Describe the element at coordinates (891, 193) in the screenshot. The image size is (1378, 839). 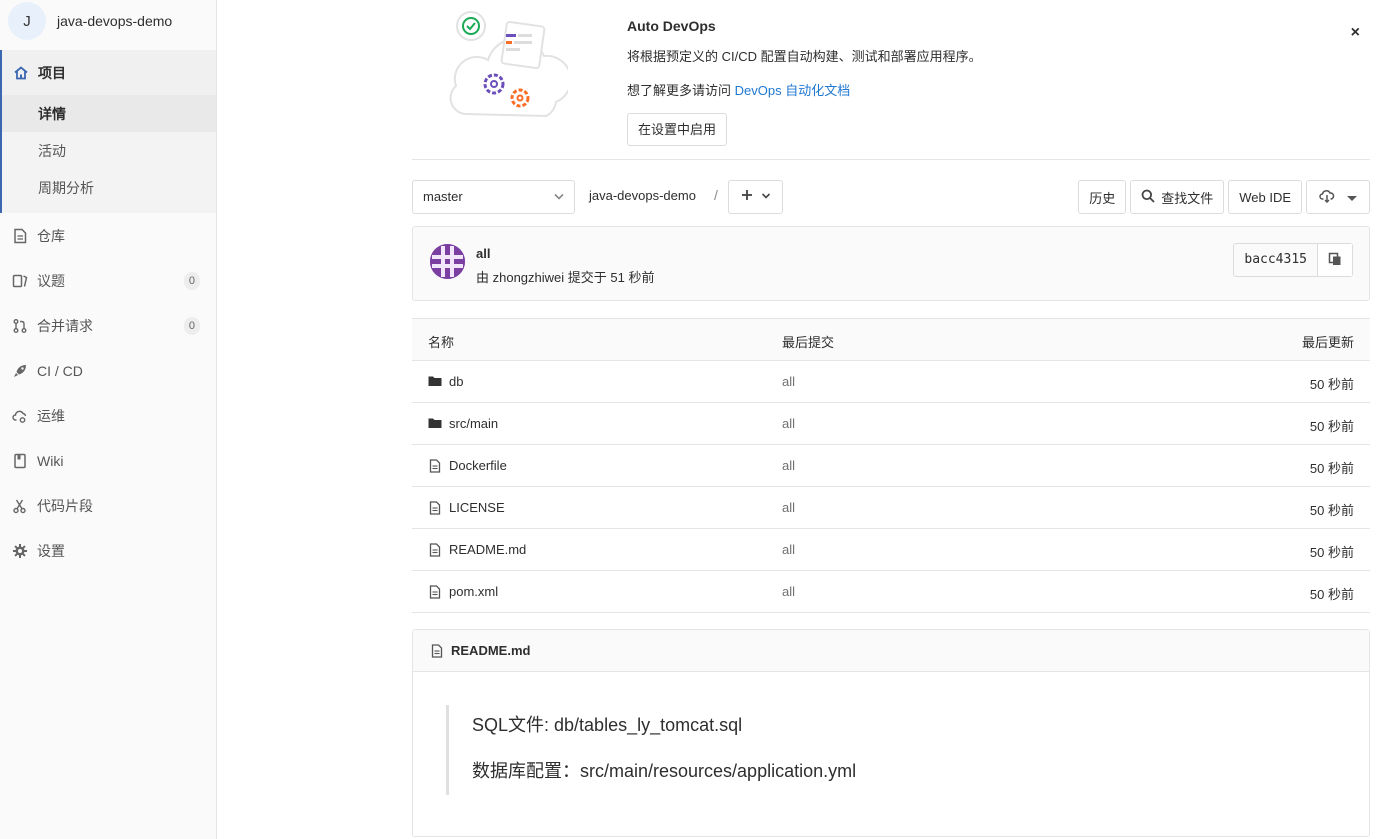
I see `repo-toolbar: master java-devops-demo / 历史 查找文件 Web ID` at that location.